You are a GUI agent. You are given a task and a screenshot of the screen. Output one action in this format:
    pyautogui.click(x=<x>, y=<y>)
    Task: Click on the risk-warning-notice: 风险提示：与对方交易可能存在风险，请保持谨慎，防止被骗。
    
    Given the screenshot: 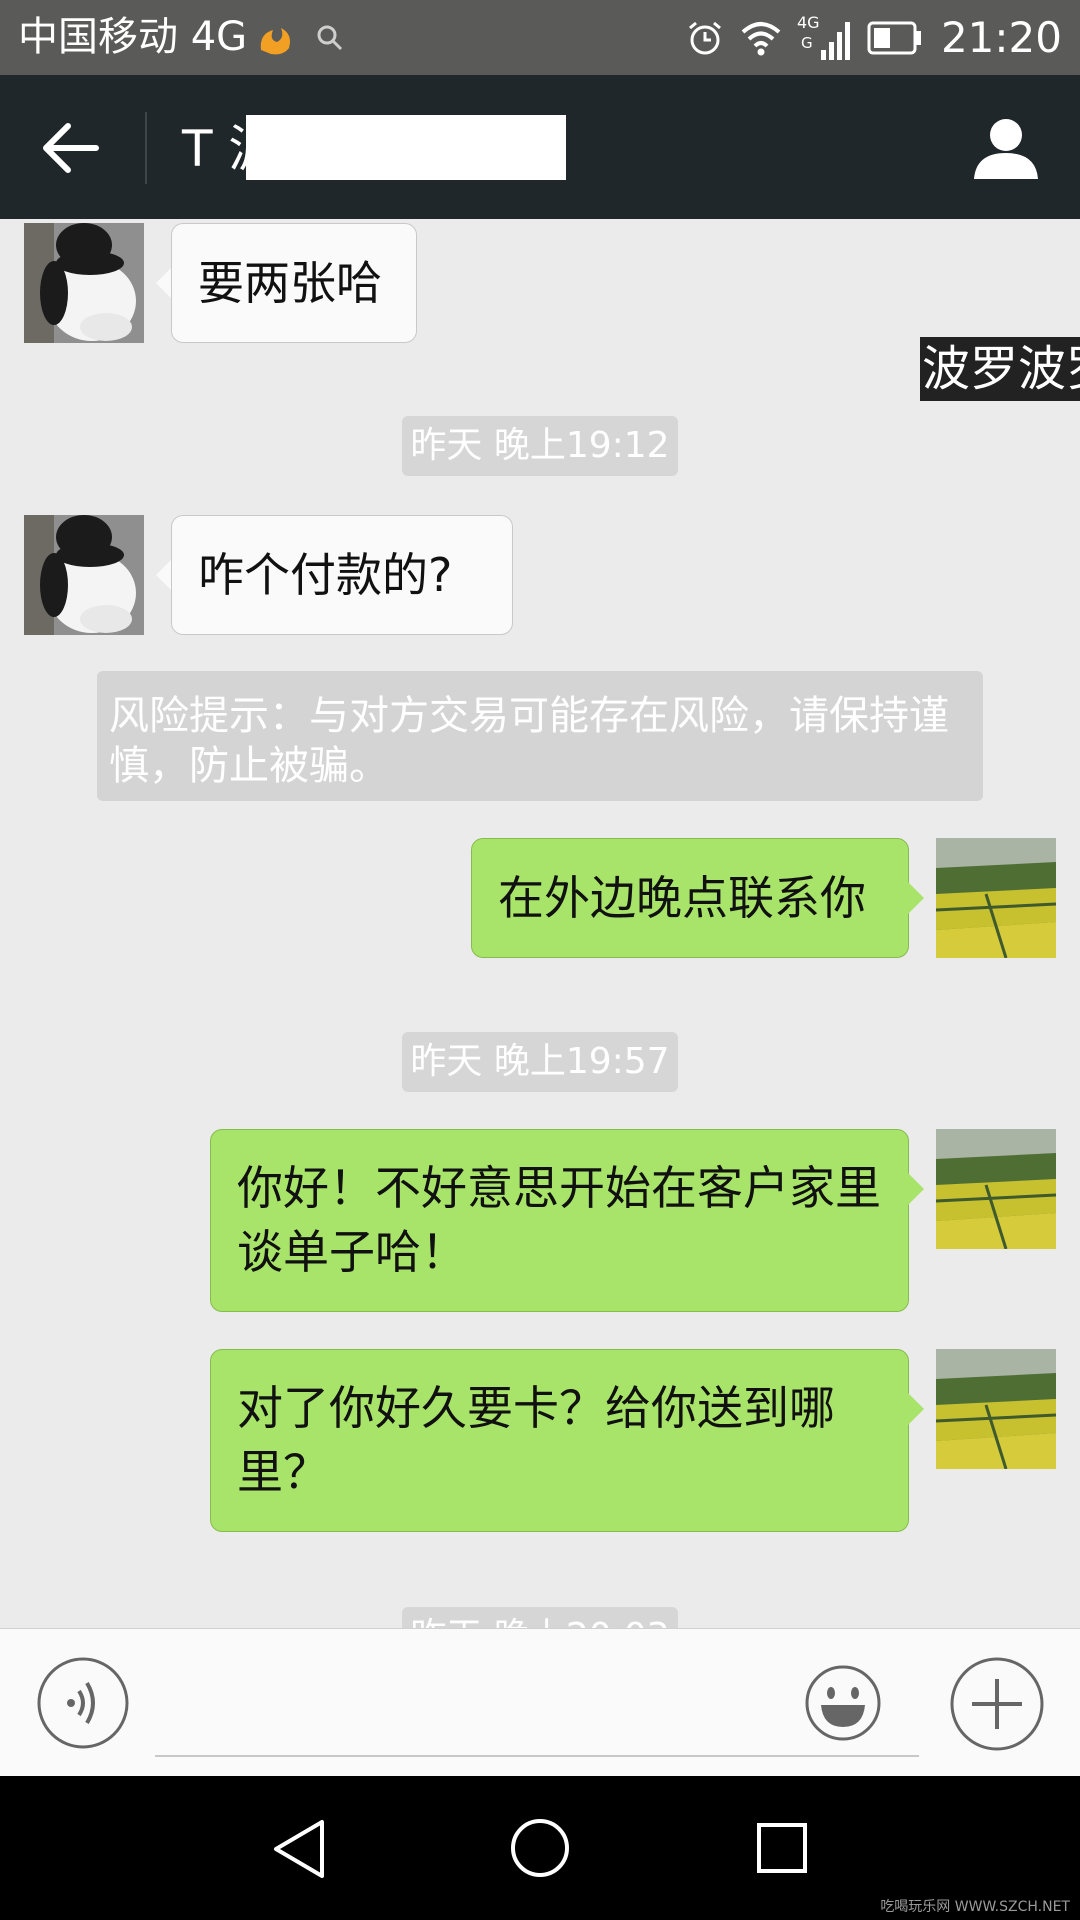 What is the action you would take?
    pyautogui.click(x=540, y=736)
    